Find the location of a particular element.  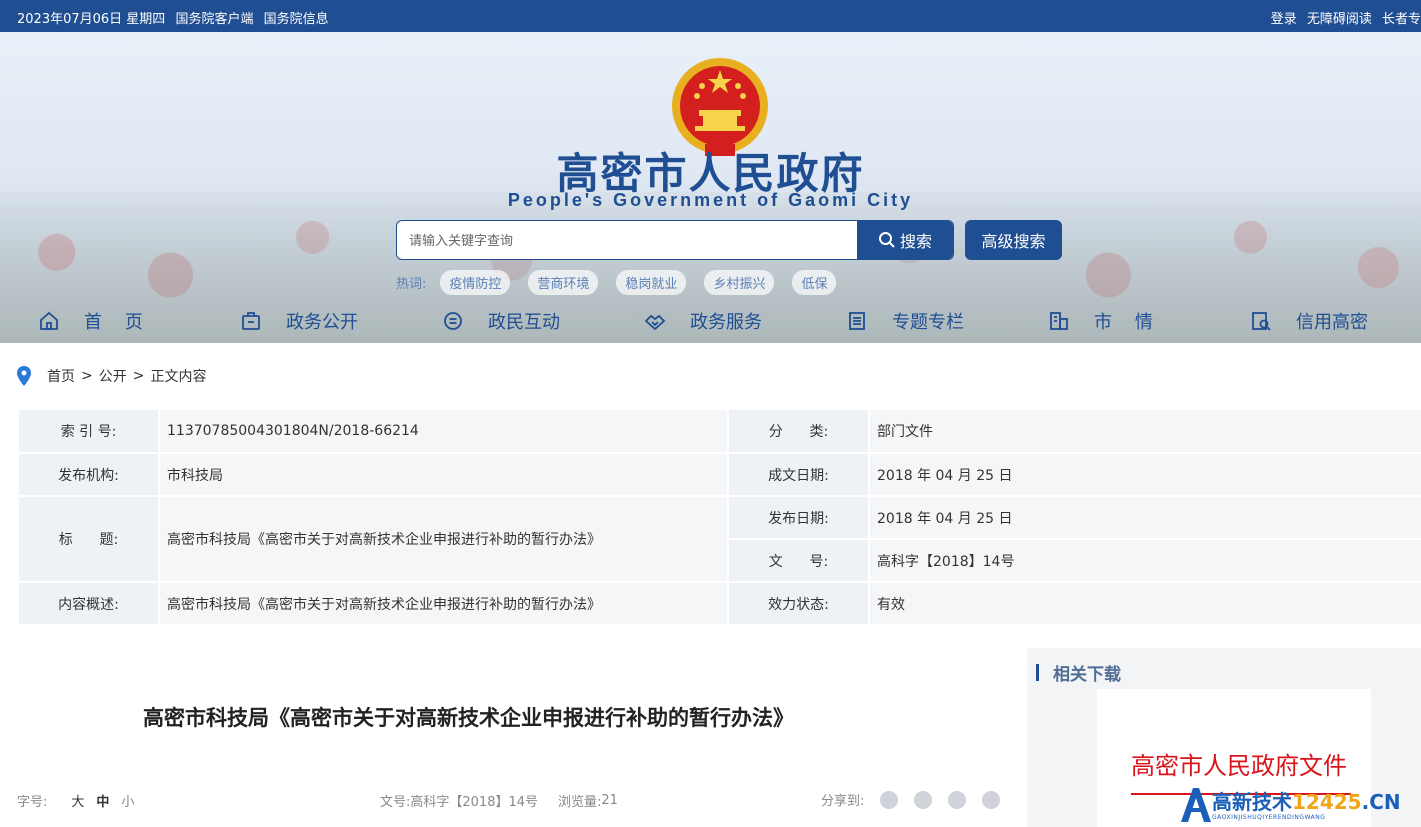

nav-item-interaction: 政民互动 is located at coordinates (501, 321).